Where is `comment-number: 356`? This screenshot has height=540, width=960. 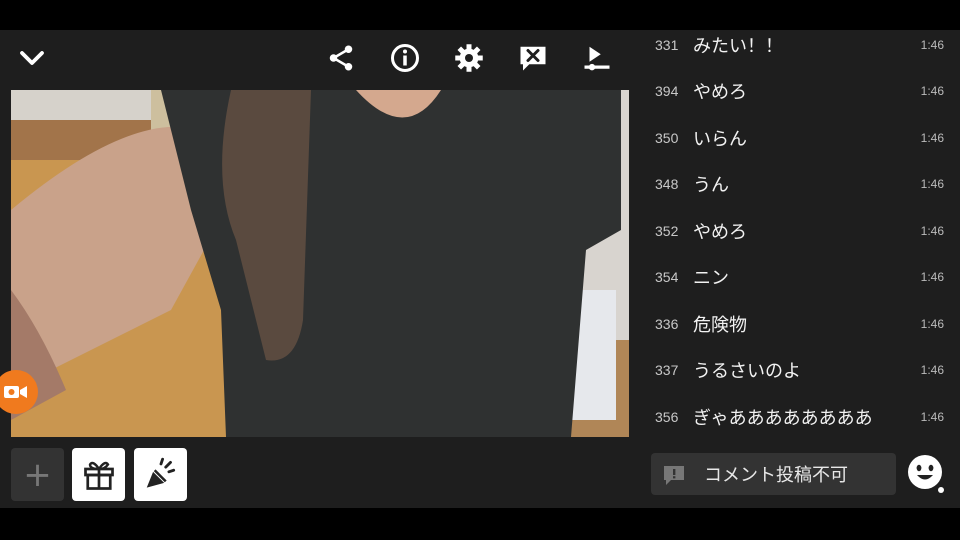
comment-number: 356 is located at coordinates (667, 417).